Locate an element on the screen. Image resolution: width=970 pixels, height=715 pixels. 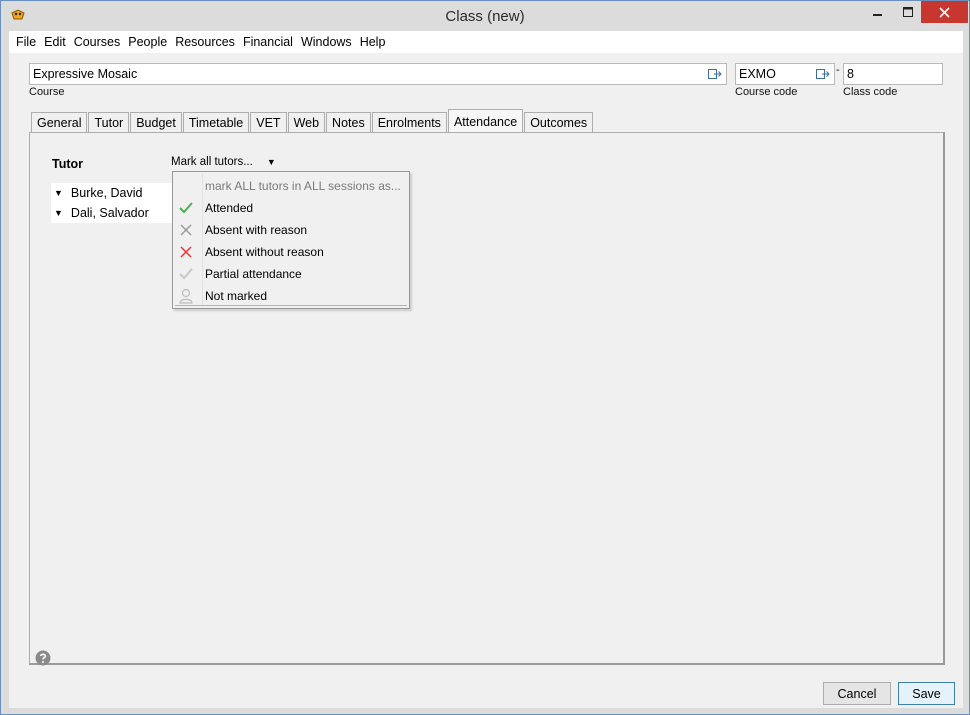
tutor-row: ▼ Dali, Salvador is located at coordinates (116, 213).